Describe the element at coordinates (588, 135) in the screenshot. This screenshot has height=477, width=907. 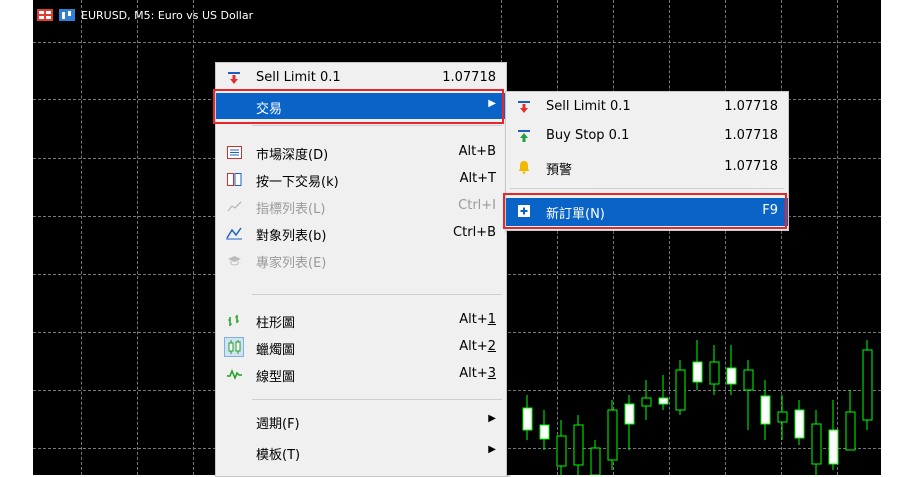
I see `menu-item-label: Buy Stop 0.1` at that location.